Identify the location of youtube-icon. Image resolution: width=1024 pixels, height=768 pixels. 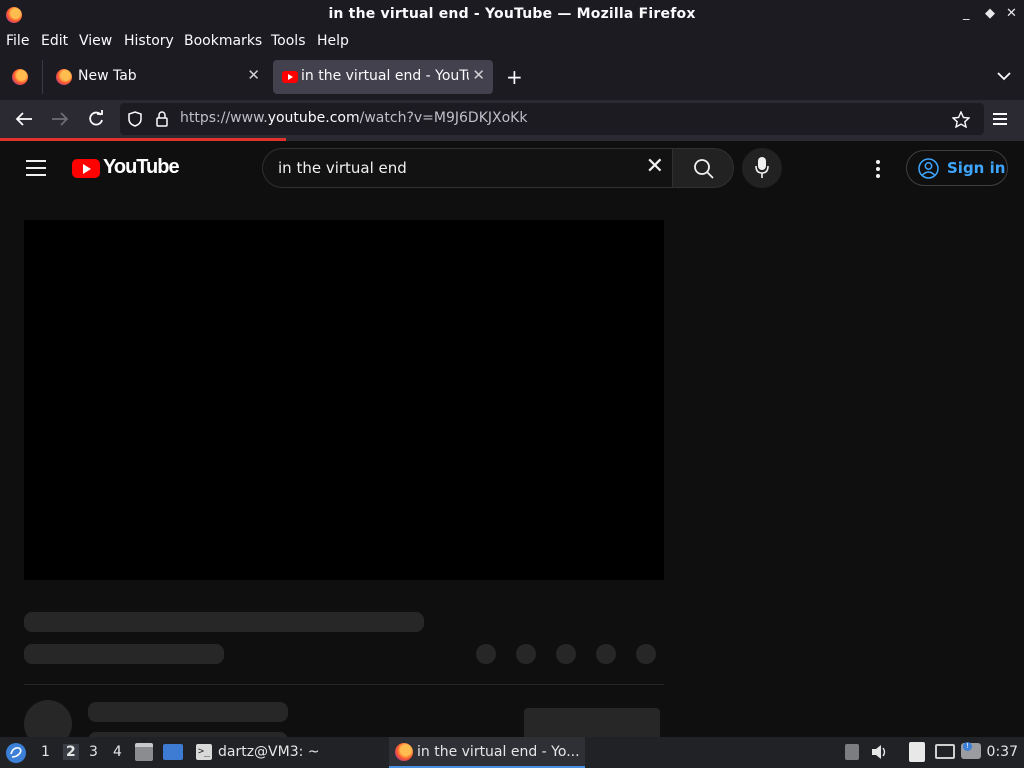
(290, 77).